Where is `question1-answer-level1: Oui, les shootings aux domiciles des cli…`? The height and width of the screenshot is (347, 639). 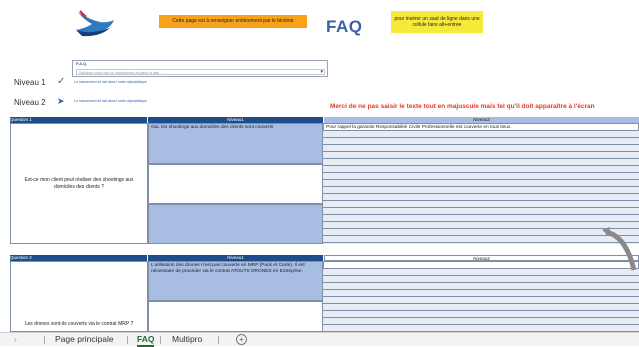
question1-answer-level1: Oui, les shootings aux domiciles des cli… is located at coordinates (235, 143).